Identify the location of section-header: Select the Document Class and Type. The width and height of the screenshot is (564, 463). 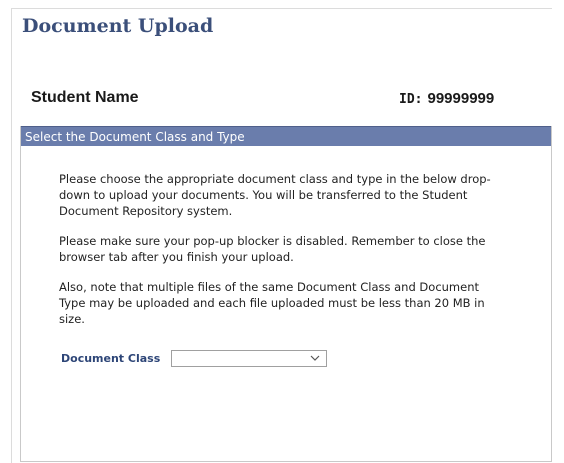
(286, 136).